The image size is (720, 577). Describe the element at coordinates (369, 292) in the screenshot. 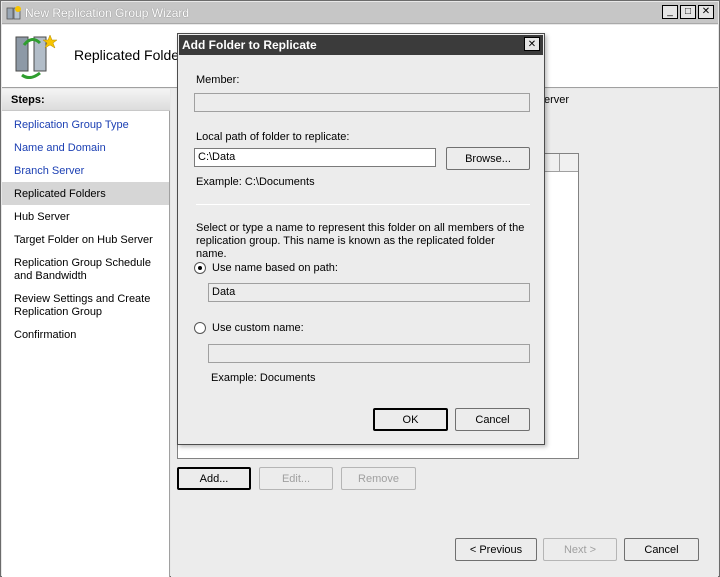

I see `path-based-name-field: Data` at that location.